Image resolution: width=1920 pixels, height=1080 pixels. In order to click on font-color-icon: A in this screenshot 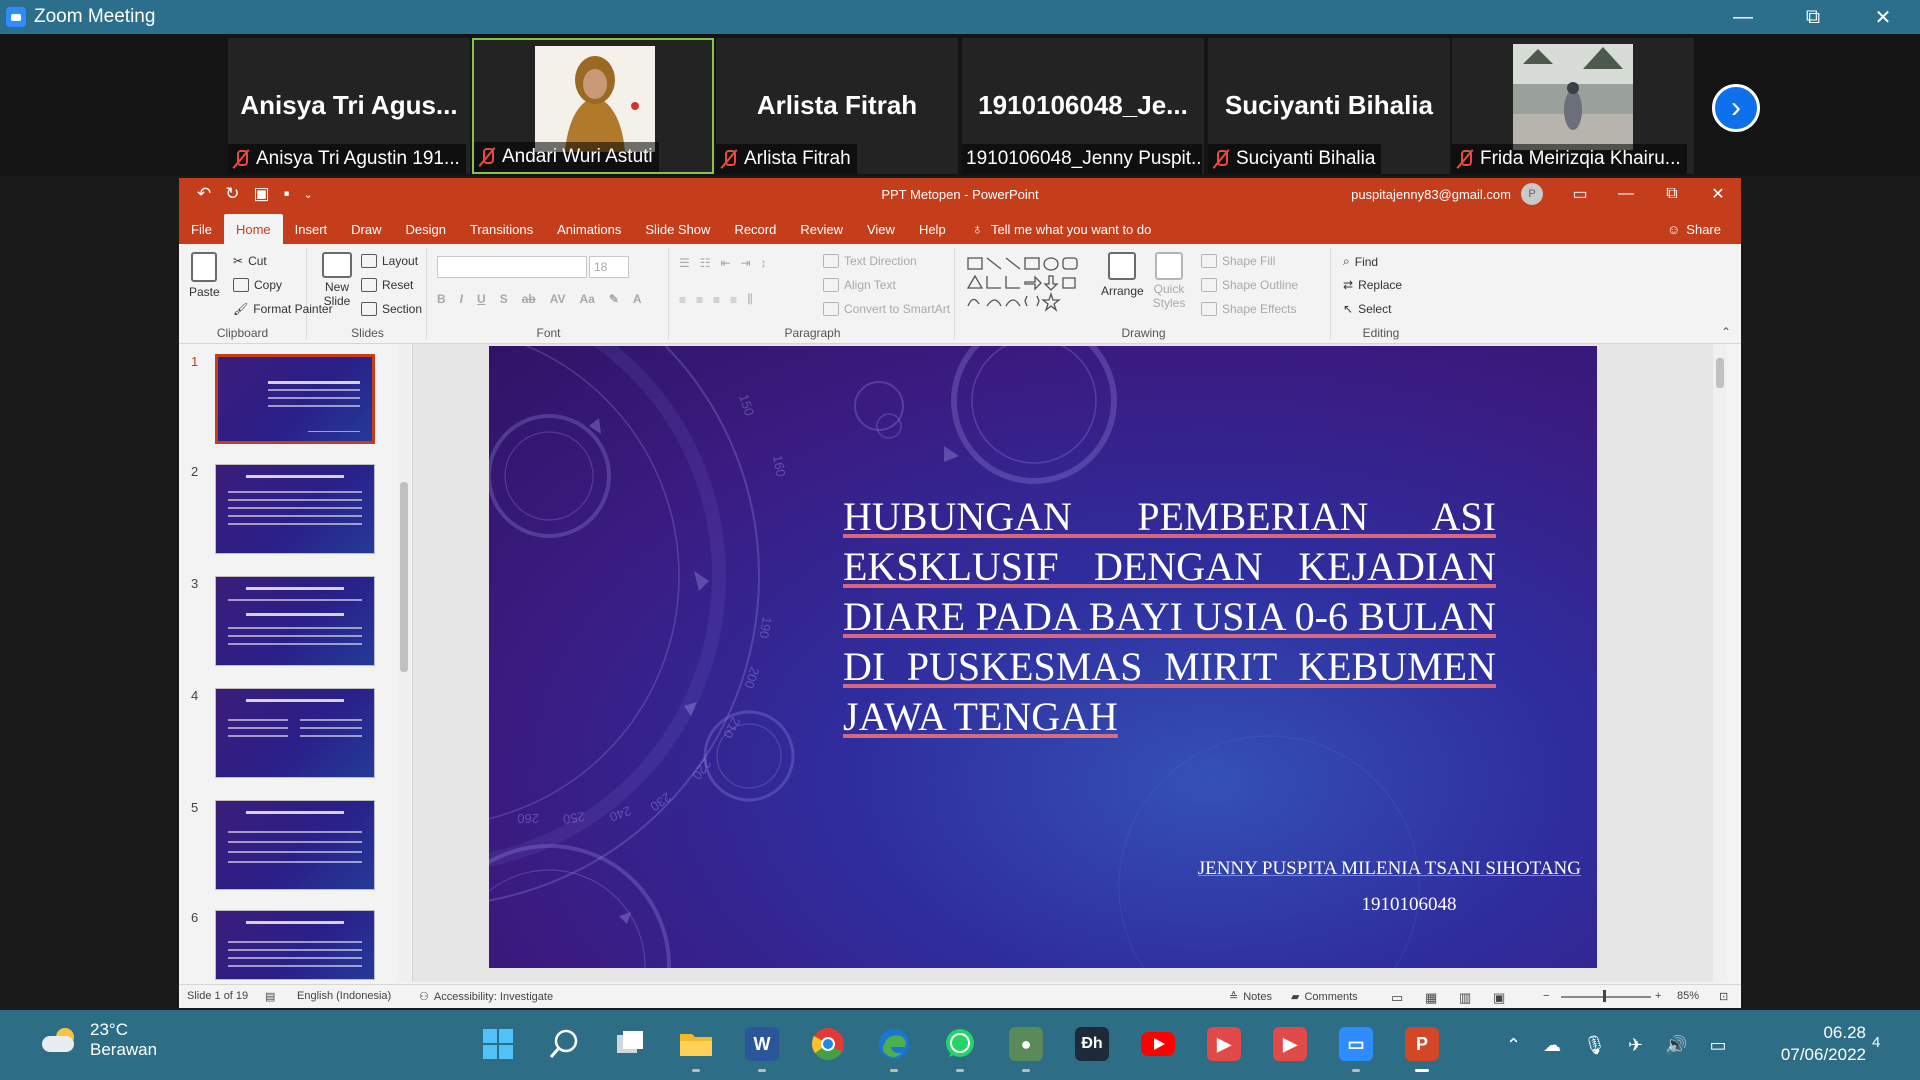, I will do `click(637, 299)`.